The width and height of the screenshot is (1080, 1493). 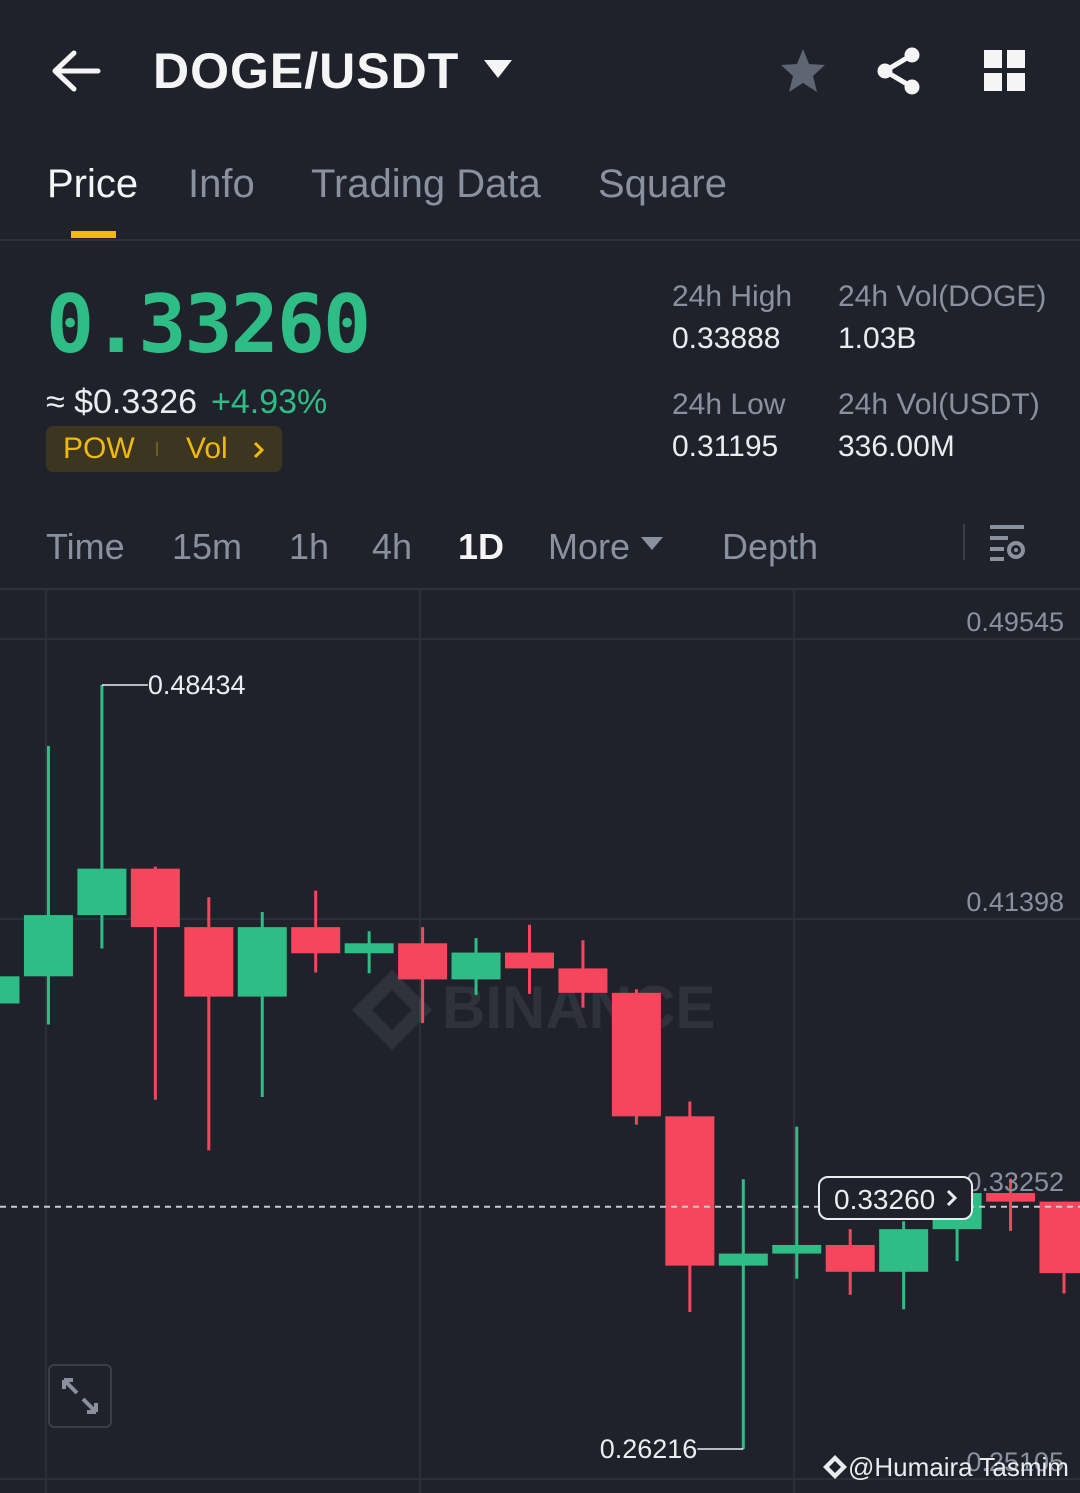 I want to click on last-price: 0.33260, so click(x=208, y=324).